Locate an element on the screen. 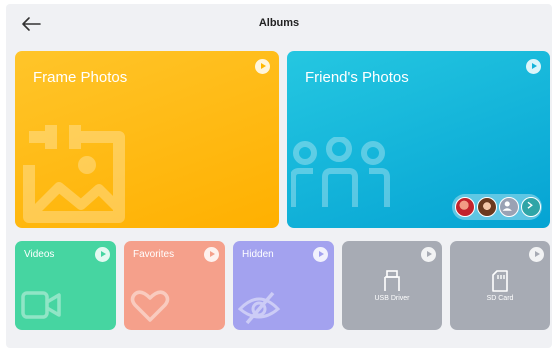 The image size is (556, 355). page-title: Albums is located at coordinates (279, 23).